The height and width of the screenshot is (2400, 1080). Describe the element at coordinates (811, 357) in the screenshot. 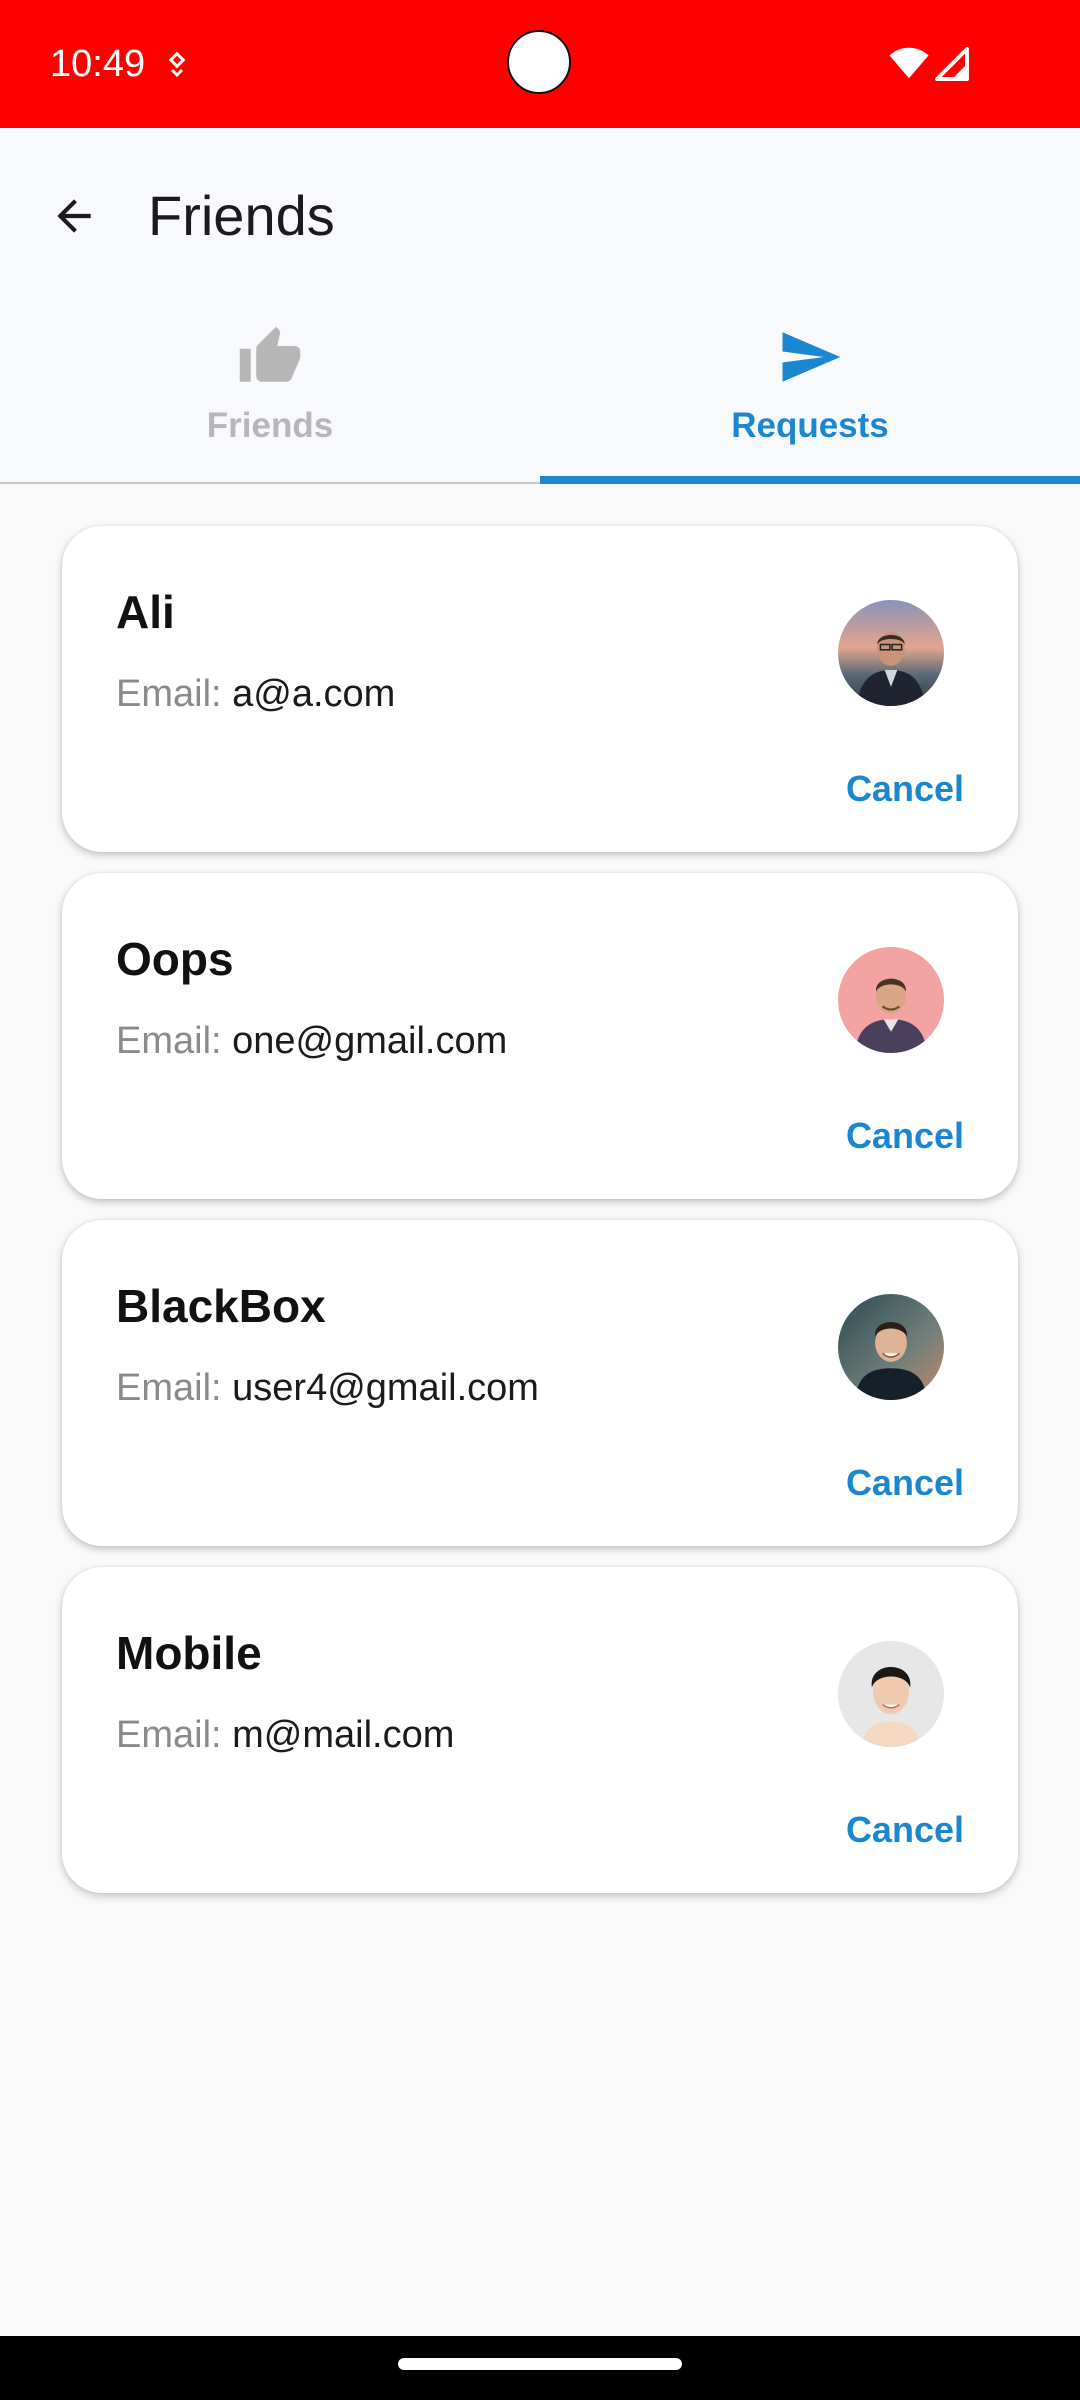

I see `send-icon` at that location.